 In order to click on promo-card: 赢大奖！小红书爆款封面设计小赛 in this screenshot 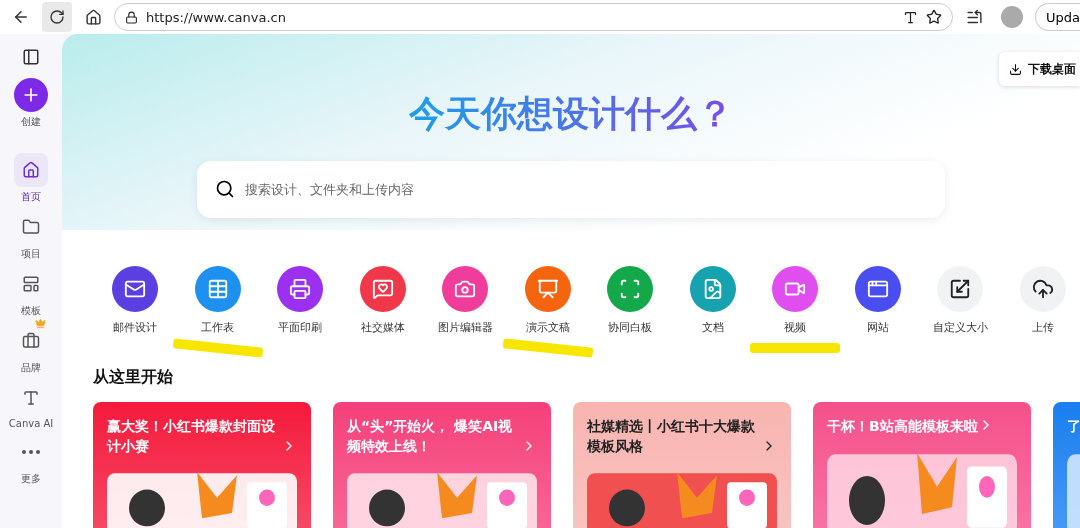, I will do `click(202, 465)`.